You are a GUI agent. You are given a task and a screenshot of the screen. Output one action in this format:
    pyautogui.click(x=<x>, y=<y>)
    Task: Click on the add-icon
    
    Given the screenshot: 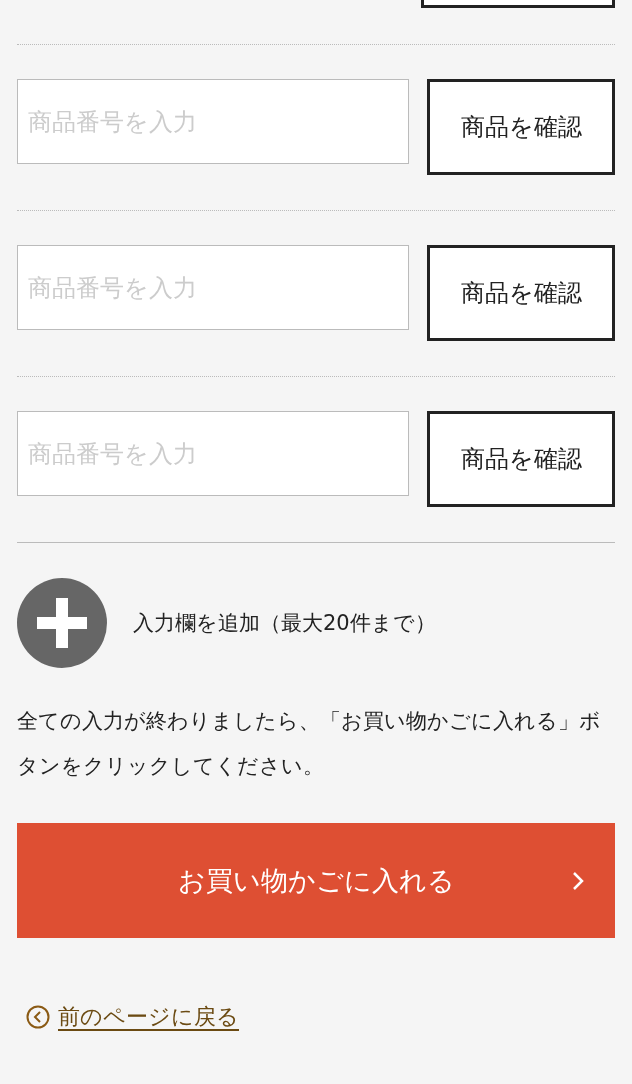 What is the action you would take?
    pyautogui.click(x=62, y=623)
    